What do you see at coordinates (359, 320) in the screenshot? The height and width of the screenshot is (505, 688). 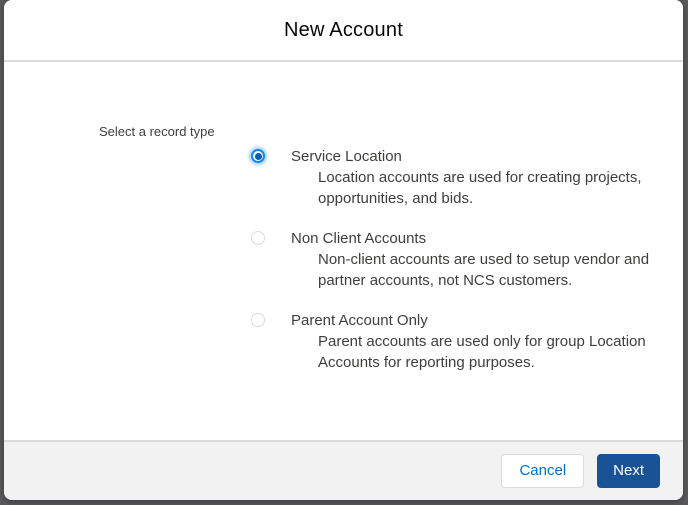 I see `option-title: Parent Account Only` at bounding box center [359, 320].